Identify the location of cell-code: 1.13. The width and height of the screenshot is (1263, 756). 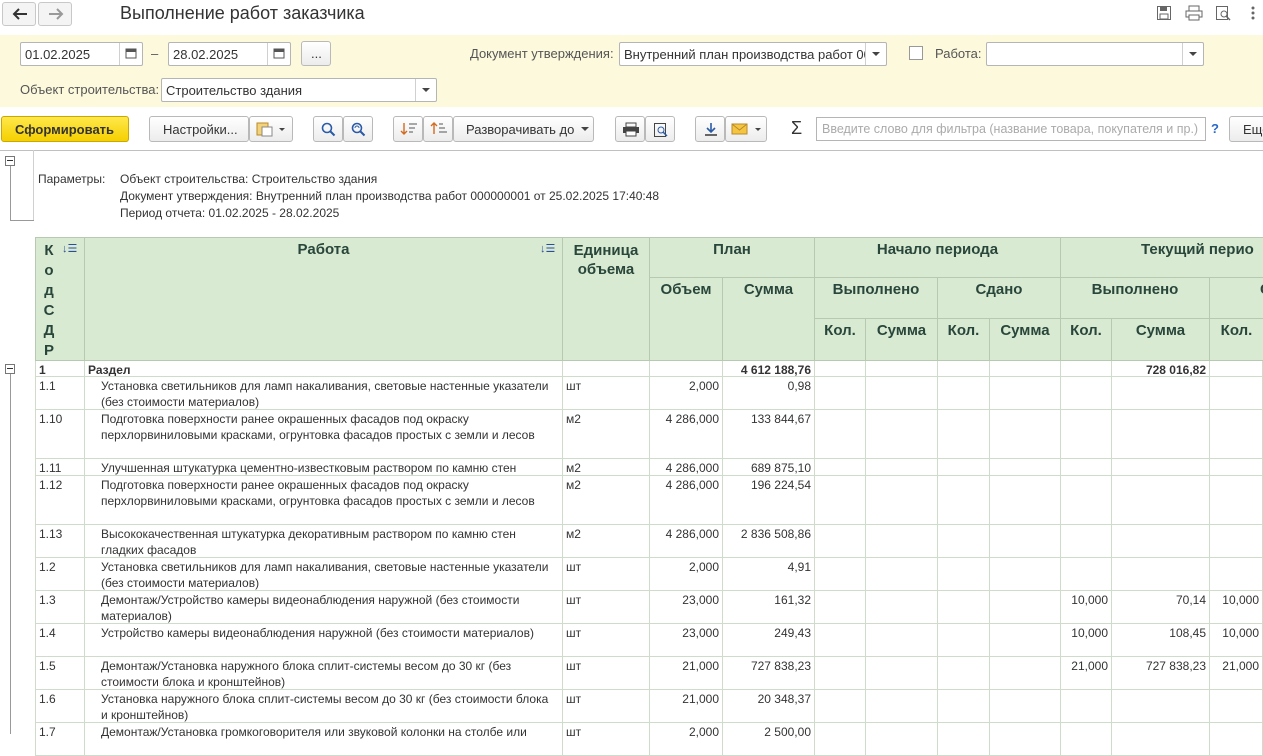
(60, 541).